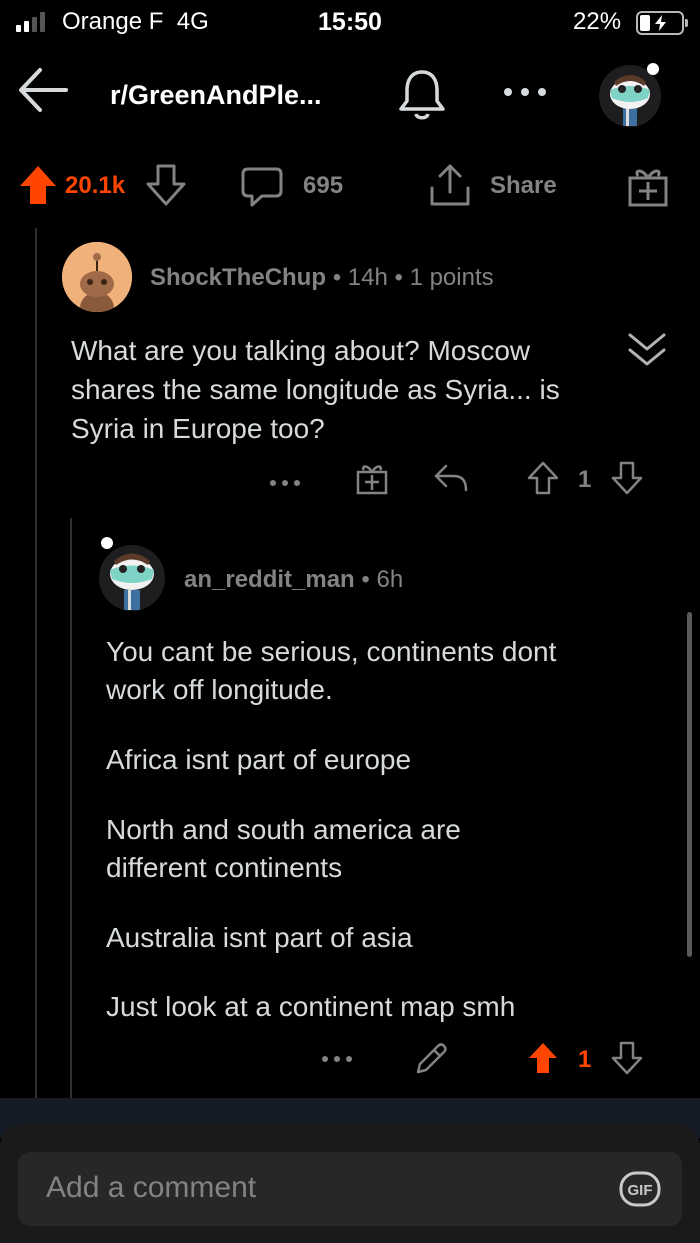 The image size is (700, 1243). Describe the element at coordinates (219, 689) in the screenshot. I see `comment-line: work off longitude.` at that location.